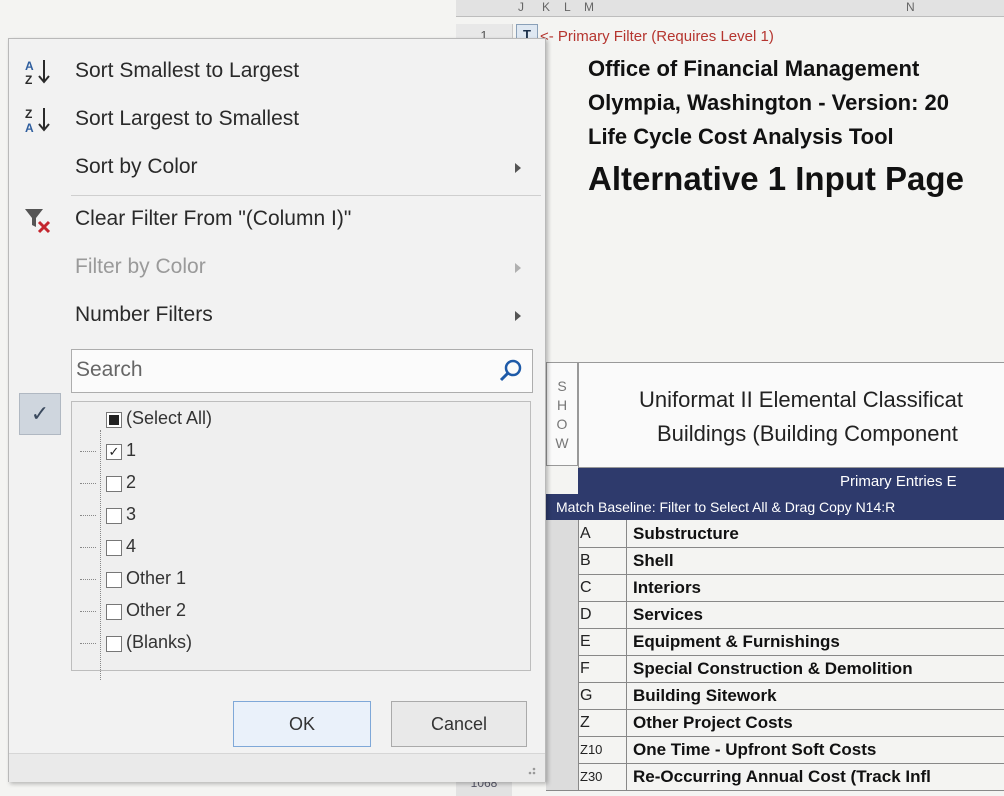  What do you see at coordinates (159, 642) in the screenshot?
I see `list-item-label: (Blanks)` at bounding box center [159, 642].